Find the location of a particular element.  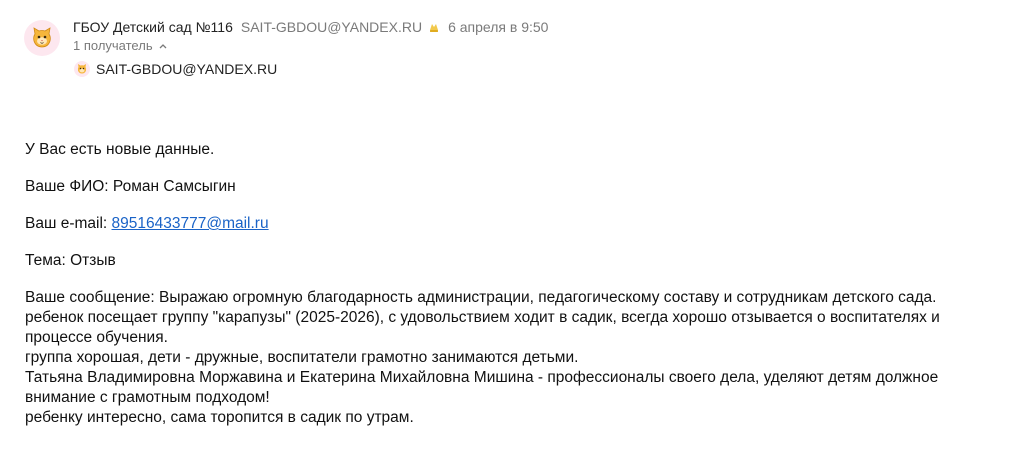

fio-text: Ваше ФИО: Роман Самсыгин is located at coordinates (130, 186).